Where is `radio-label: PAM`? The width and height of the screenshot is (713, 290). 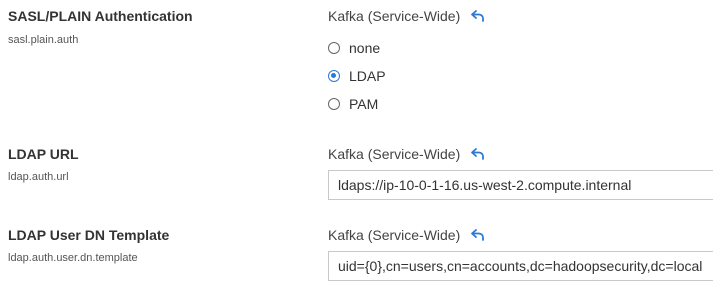 radio-label: PAM is located at coordinates (364, 104).